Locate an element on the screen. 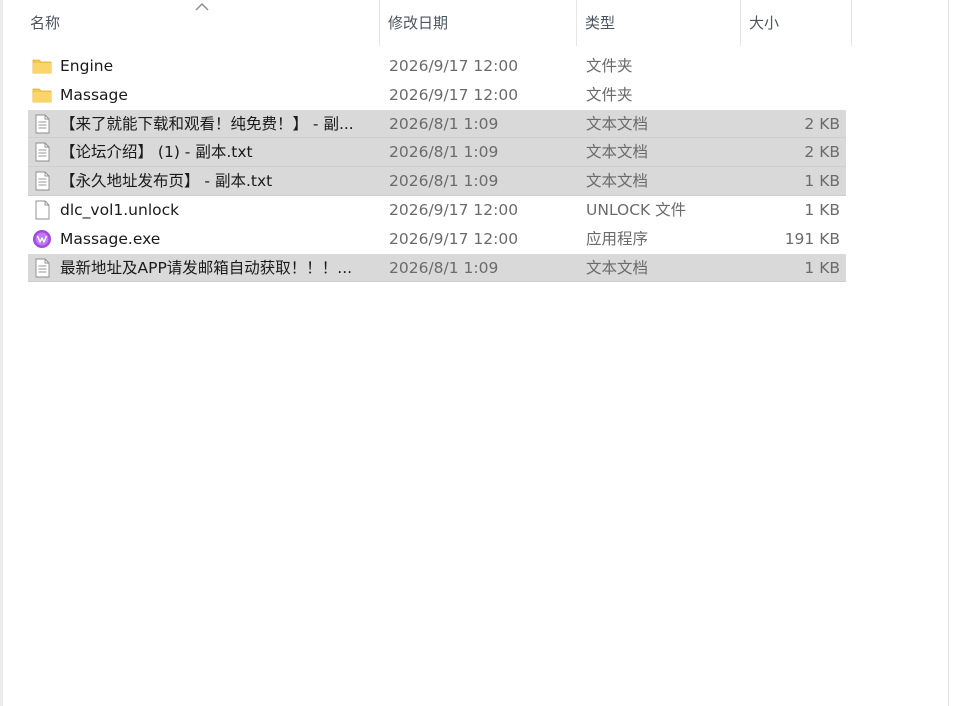  sort-ascending-icon is located at coordinates (202, 7).